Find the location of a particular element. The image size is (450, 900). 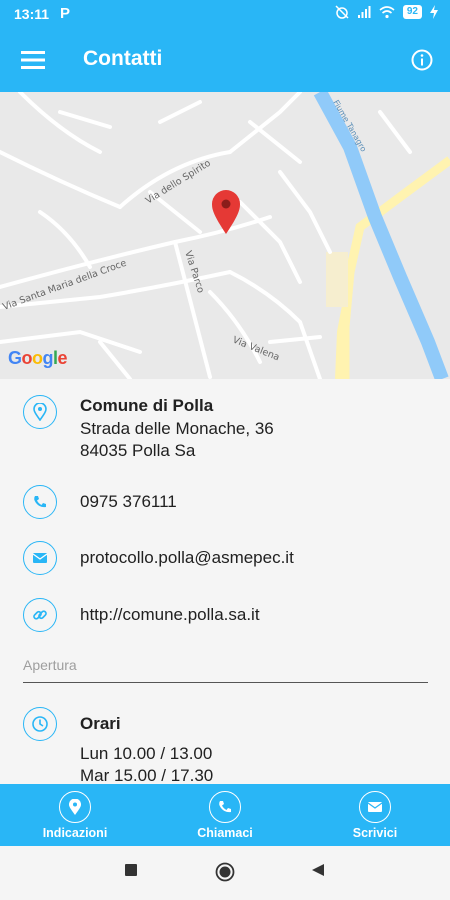

status-icons: 92 is located at coordinates (386, 12).